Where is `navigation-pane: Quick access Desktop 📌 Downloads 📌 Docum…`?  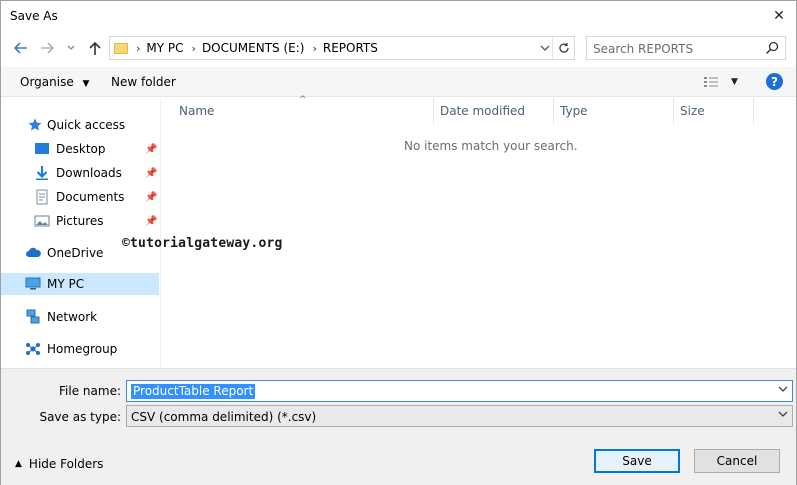 navigation-pane: Quick access Desktop 📌 Downloads 📌 Docum… is located at coordinates (81, 233).